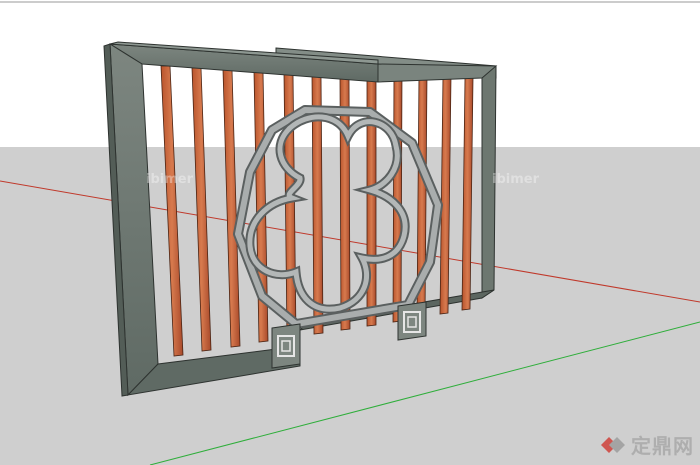 Image resolution: width=700 pixels, height=465 pixels. I want to click on ding-logo-icon, so click(613, 444).